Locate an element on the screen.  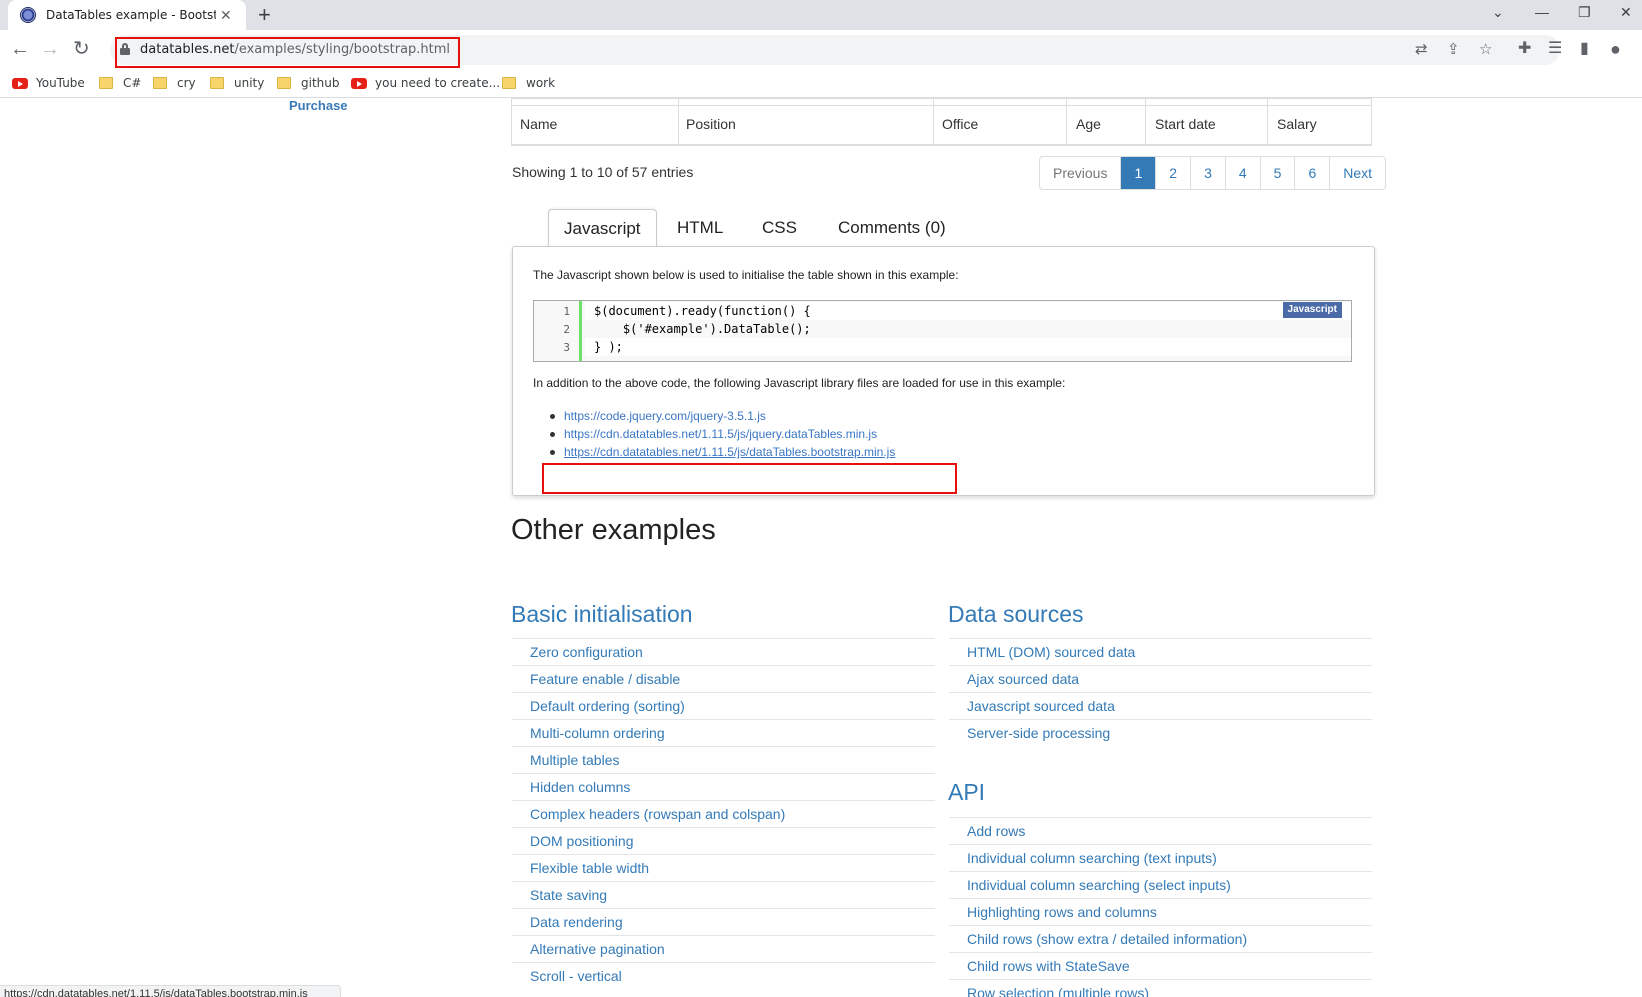
pagination-page-4: 4 is located at coordinates (1242, 173).